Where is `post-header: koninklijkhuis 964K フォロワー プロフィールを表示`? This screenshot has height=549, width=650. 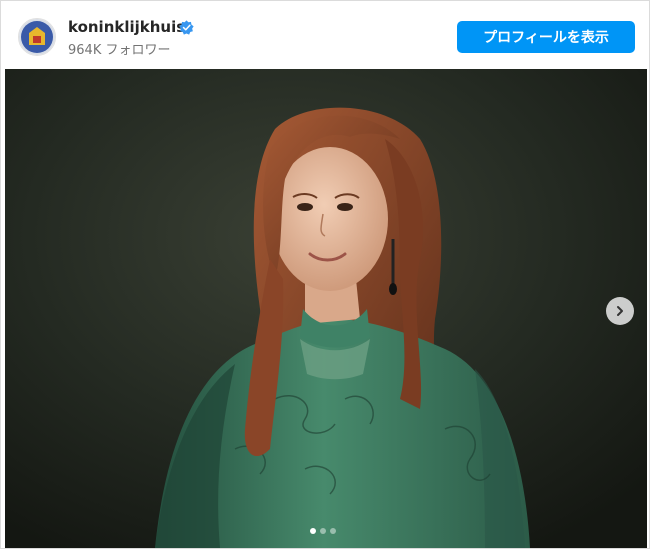
post-header: koninklijkhuis 964K フォロワー プロフィールを表示 is located at coordinates (325, 35).